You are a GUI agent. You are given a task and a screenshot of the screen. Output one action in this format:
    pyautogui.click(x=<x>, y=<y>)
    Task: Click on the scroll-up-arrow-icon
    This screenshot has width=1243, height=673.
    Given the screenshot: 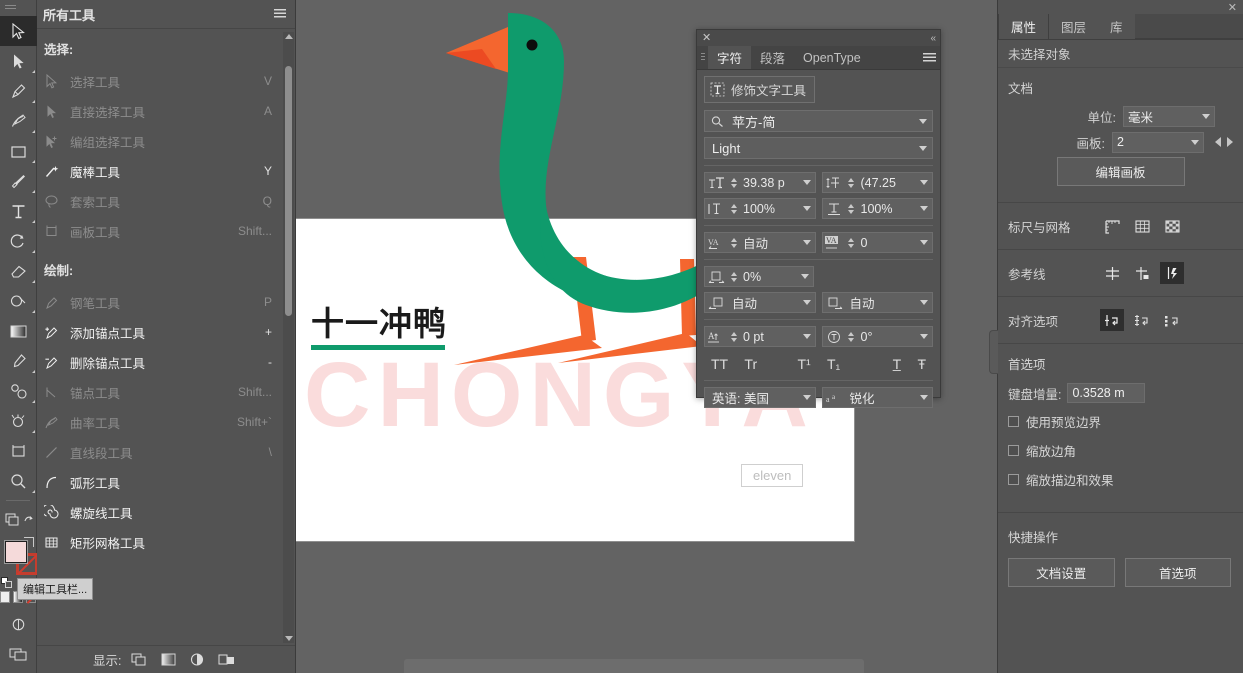 What is the action you would take?
    pyautogui.click(x=289, y=36)
    